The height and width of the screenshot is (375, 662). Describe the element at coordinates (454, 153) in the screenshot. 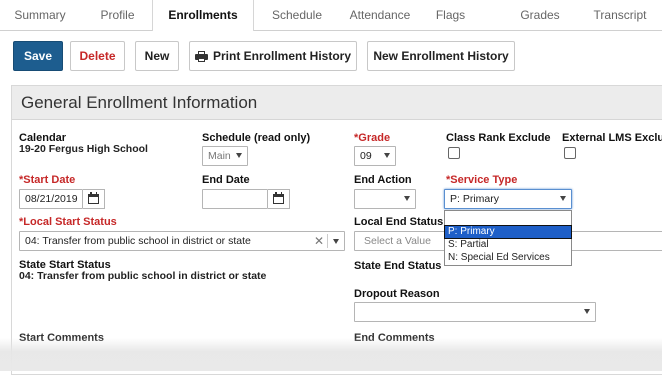

I see `class-rank-exclude-checkbox` at that location.